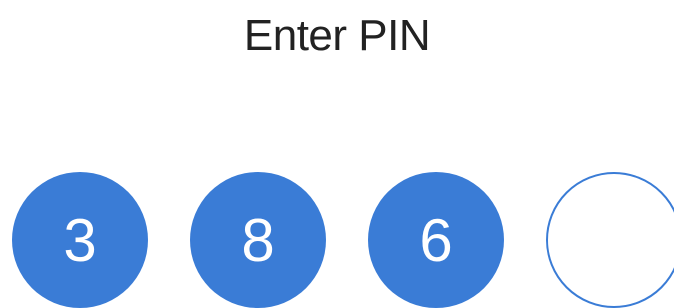  I want to click on pin-digit-4-empty, so click(610, 240).